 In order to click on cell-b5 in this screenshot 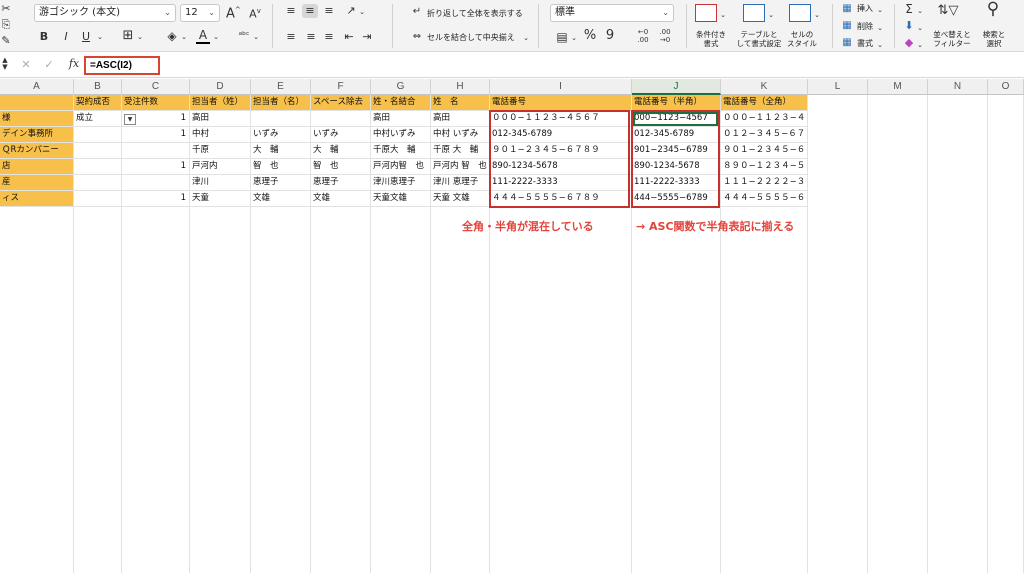, I will do `click(98, 167)`.